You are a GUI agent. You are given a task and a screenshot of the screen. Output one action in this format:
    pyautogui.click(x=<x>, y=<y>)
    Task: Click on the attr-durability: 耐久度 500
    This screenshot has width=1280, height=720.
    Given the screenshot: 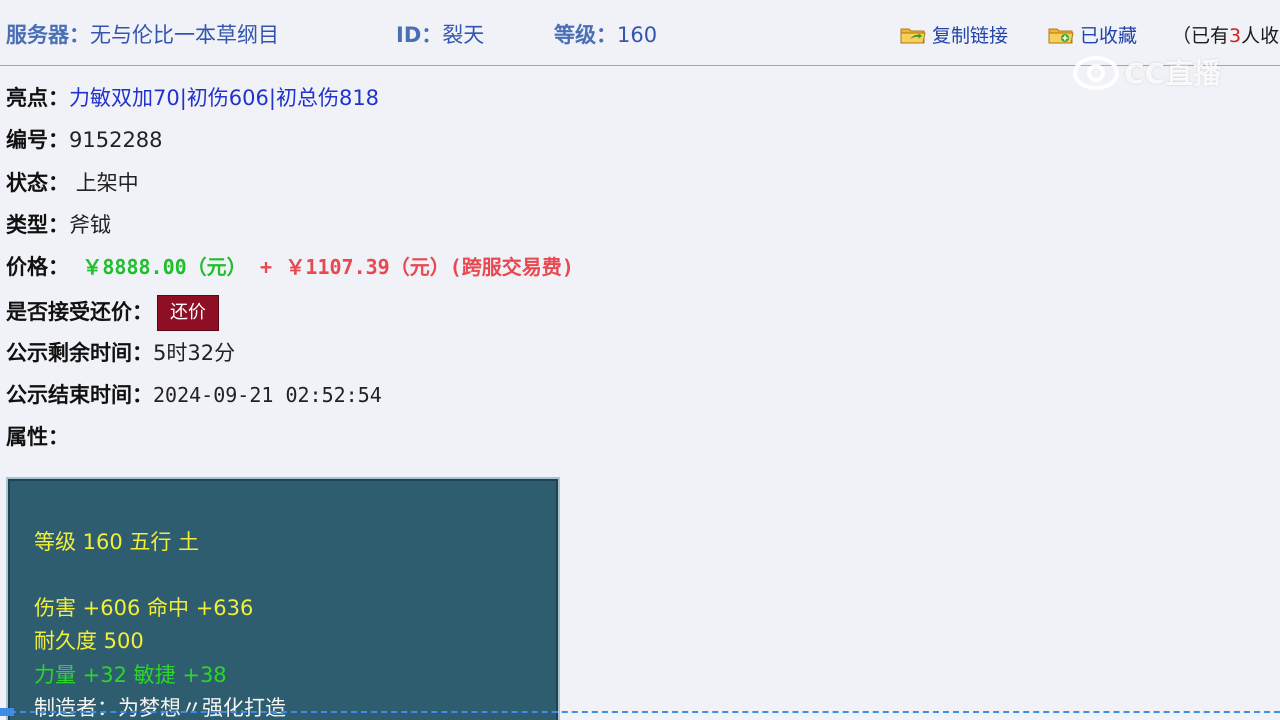 What is the action you would take?
    pyautogui.click(x=89, y=641)
    